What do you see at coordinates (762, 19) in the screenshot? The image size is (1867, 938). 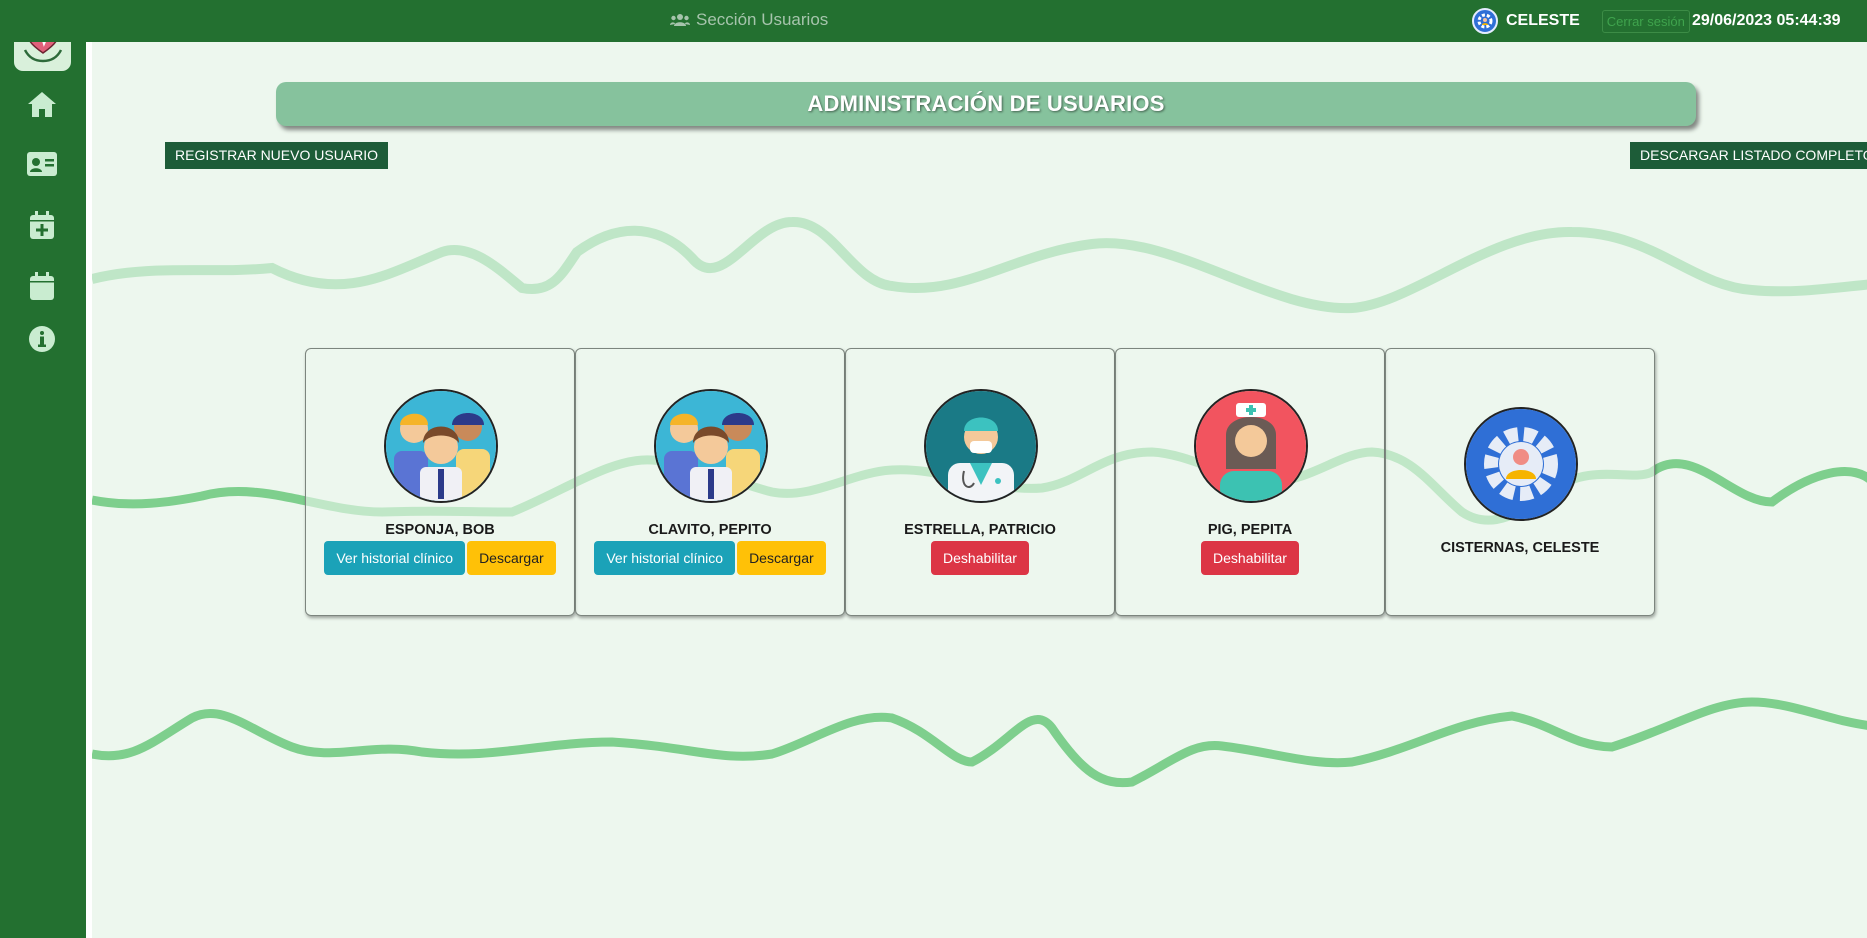 I see `section-title-label: Sección Usuarios` at bounding box center [762, 19].